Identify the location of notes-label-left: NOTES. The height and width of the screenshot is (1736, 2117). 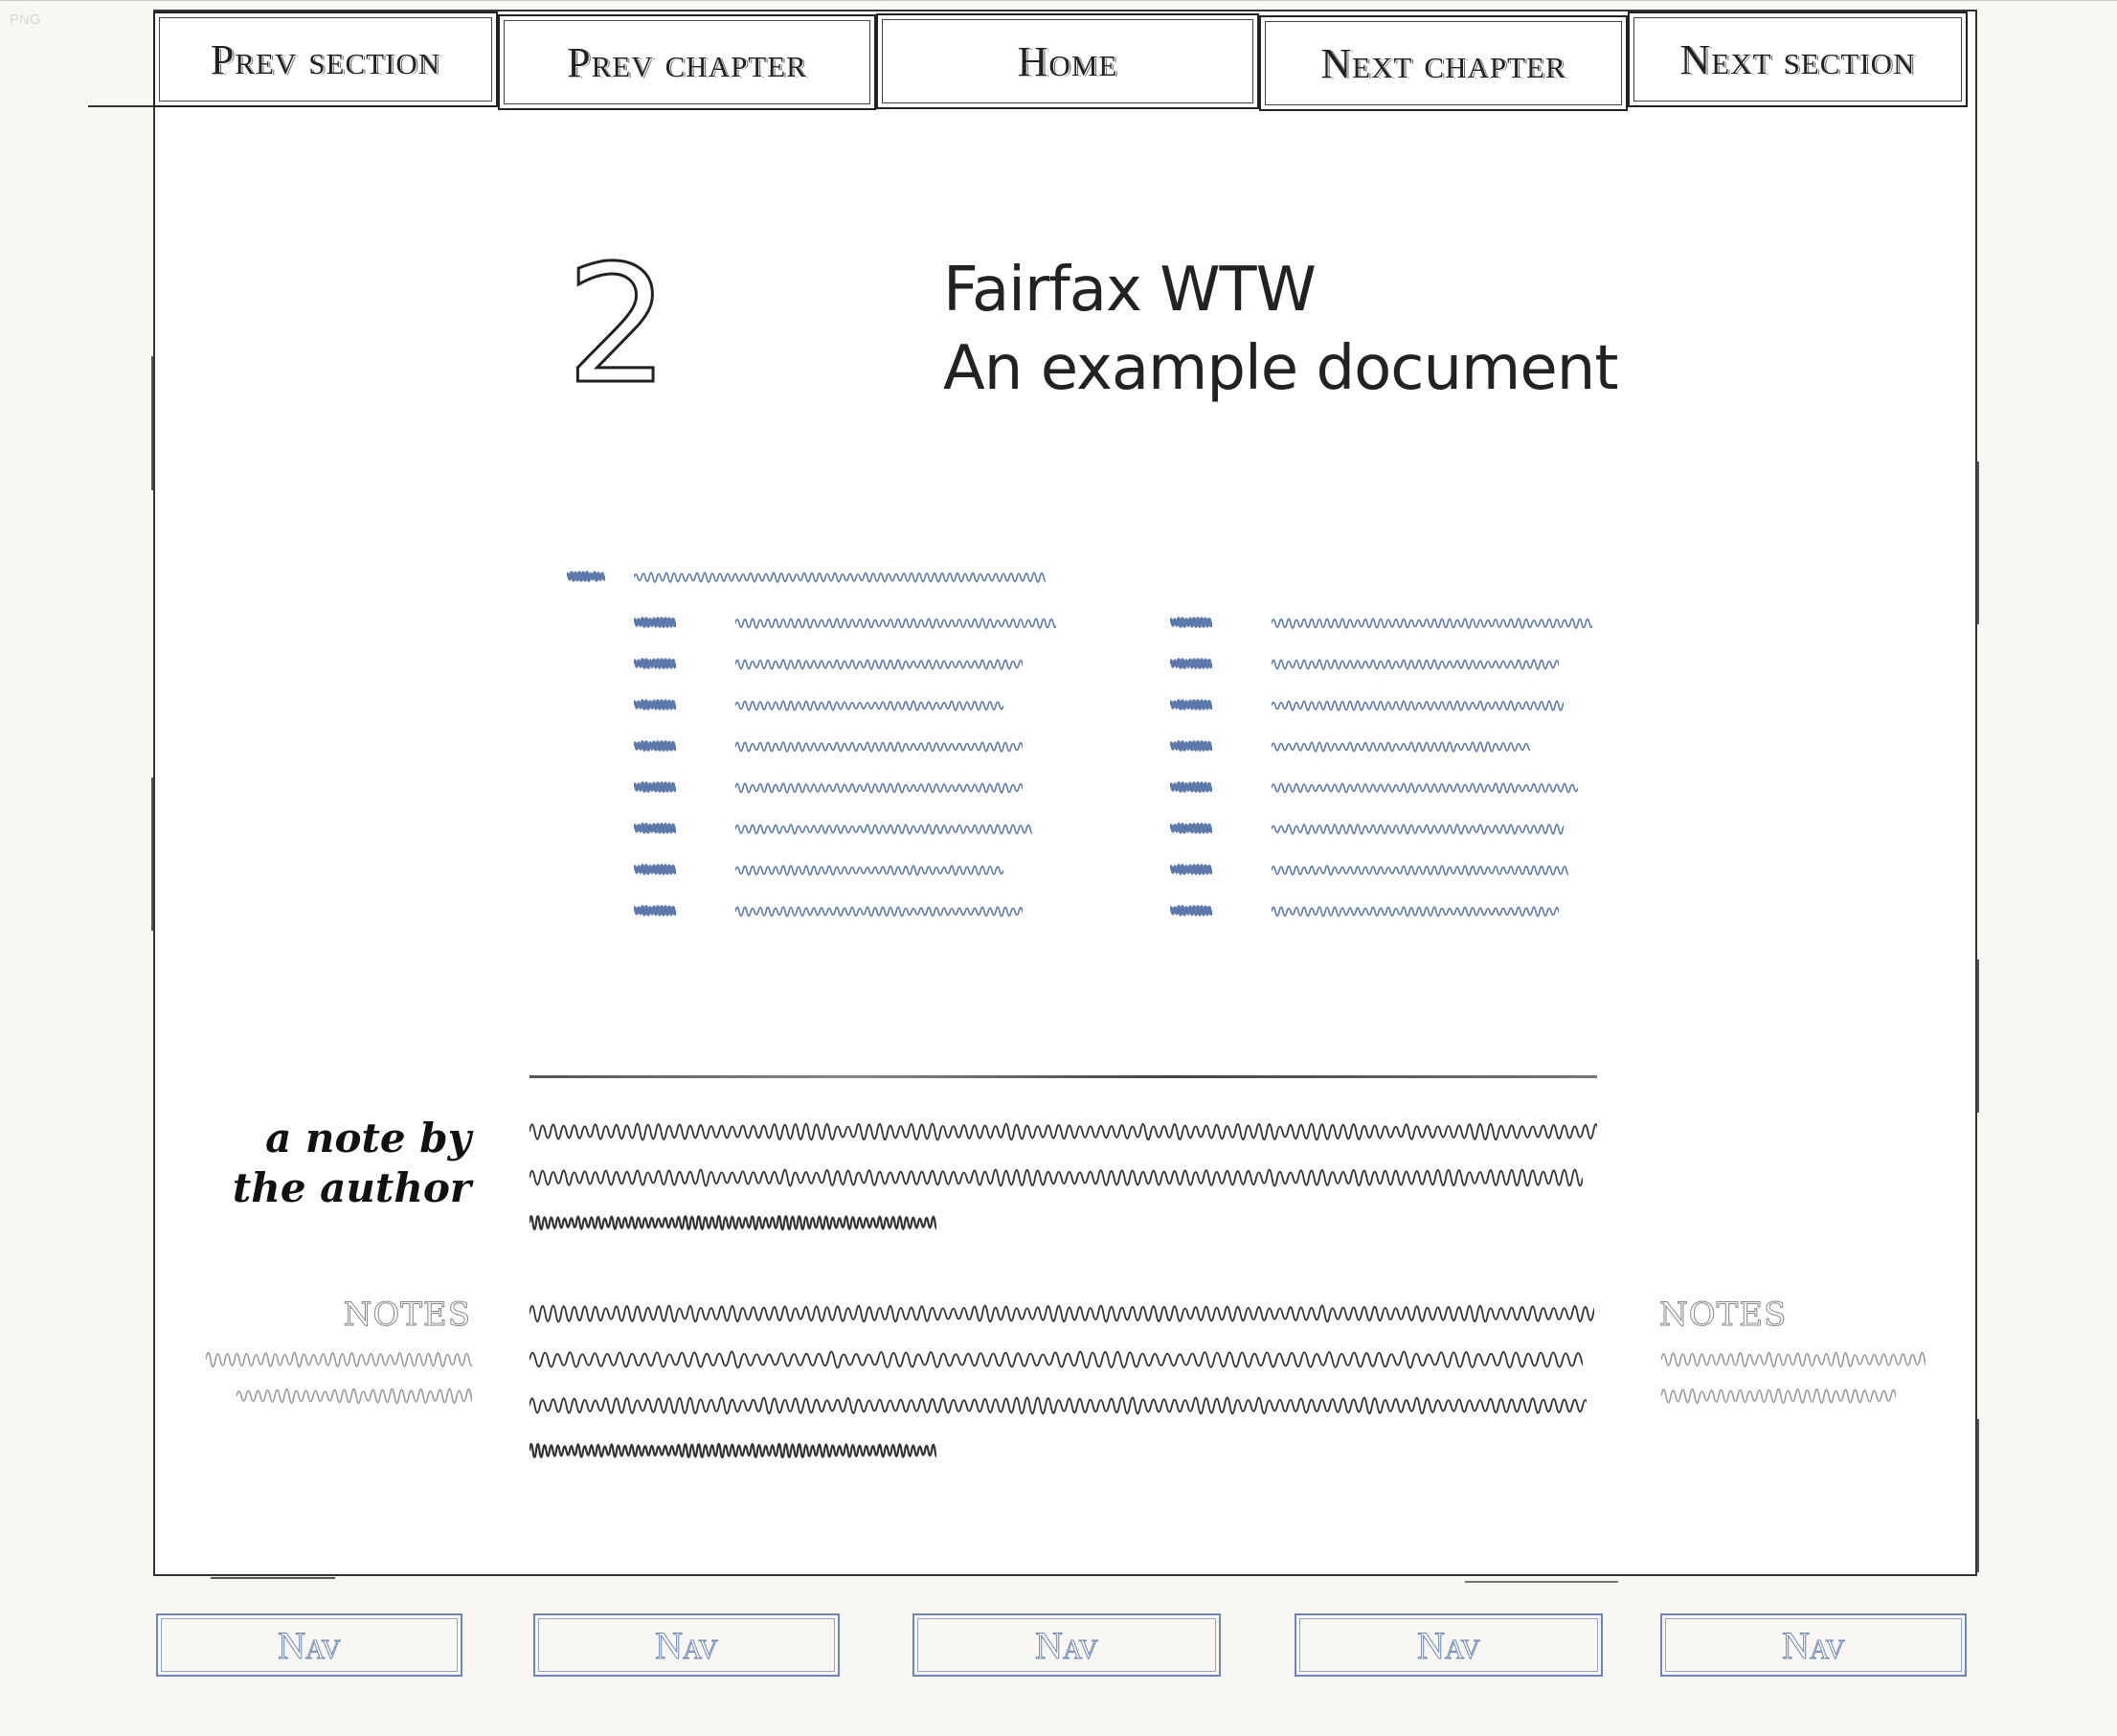
(407, 1315).